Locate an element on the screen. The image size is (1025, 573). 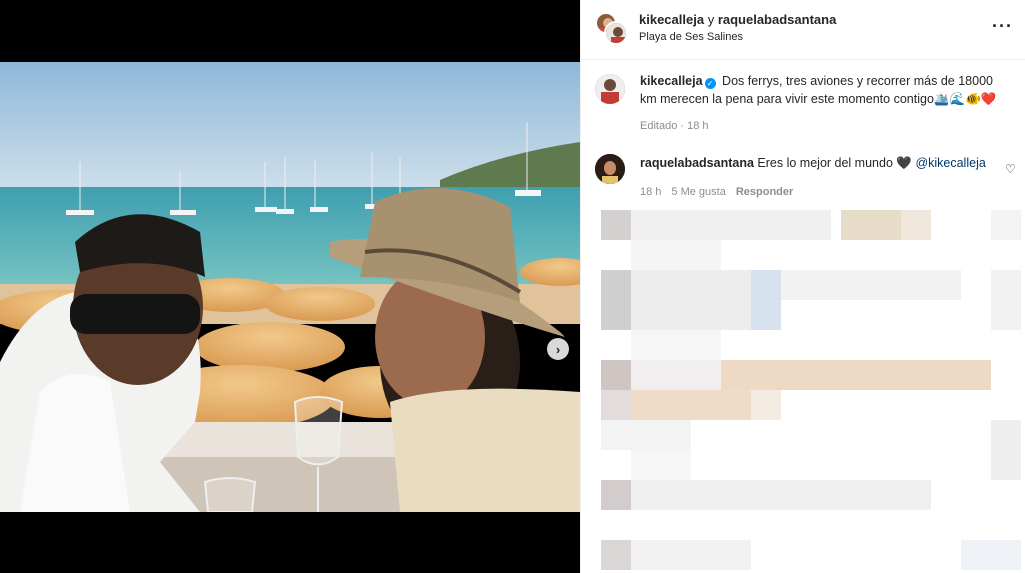
edited-label: Editado is located at coordinates (659, 126).